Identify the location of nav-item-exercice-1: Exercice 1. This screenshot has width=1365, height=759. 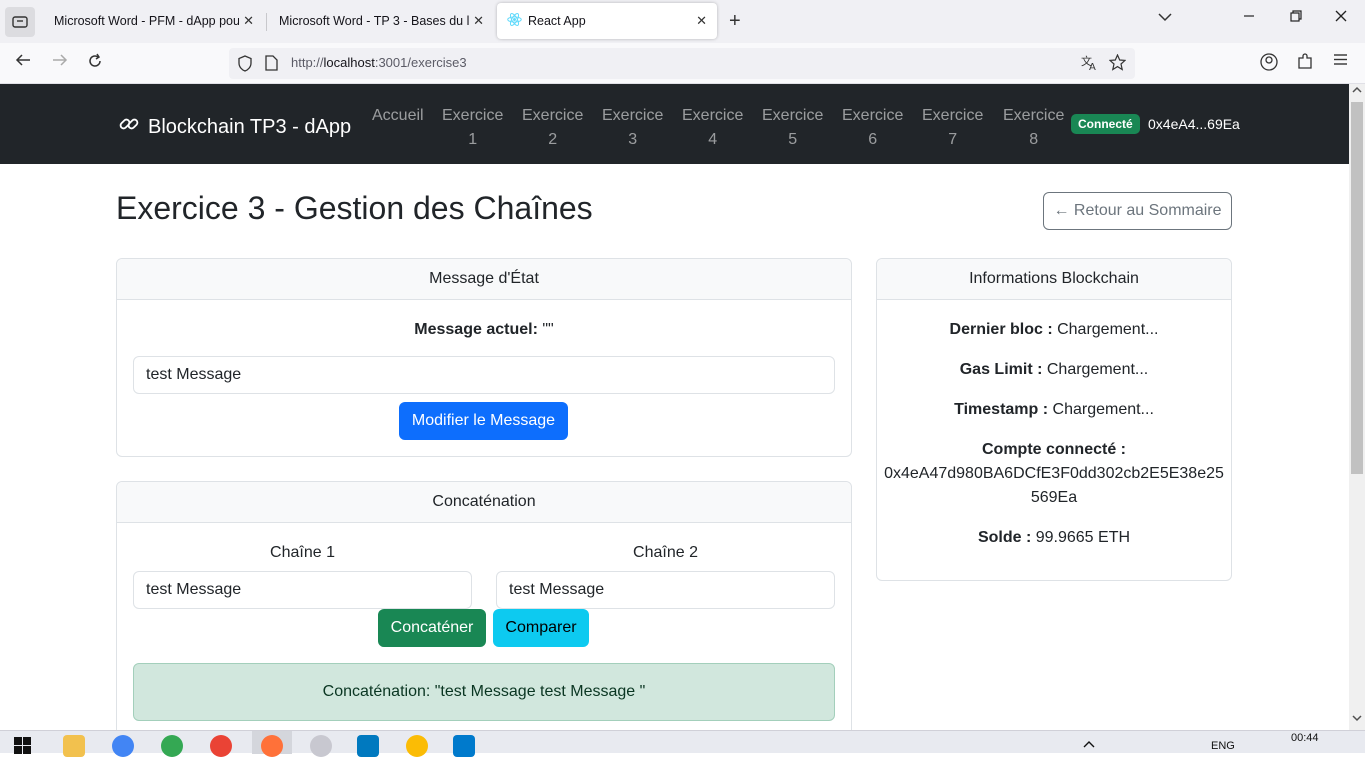
(472, 128).